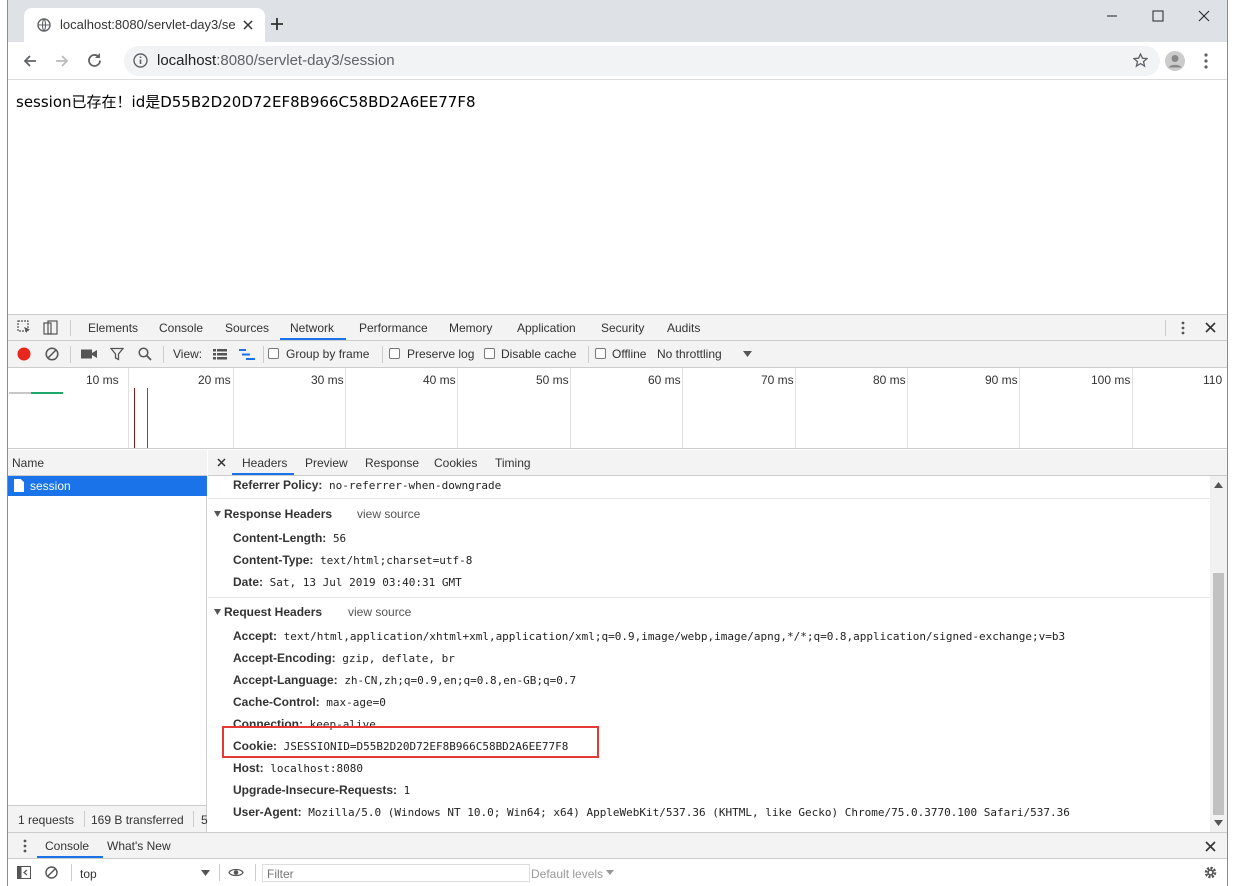 This screenshot has height=886, width=1235. Describe the element at coordinates (52, 354) in the screenshot. I see `clear-icon` at that location.